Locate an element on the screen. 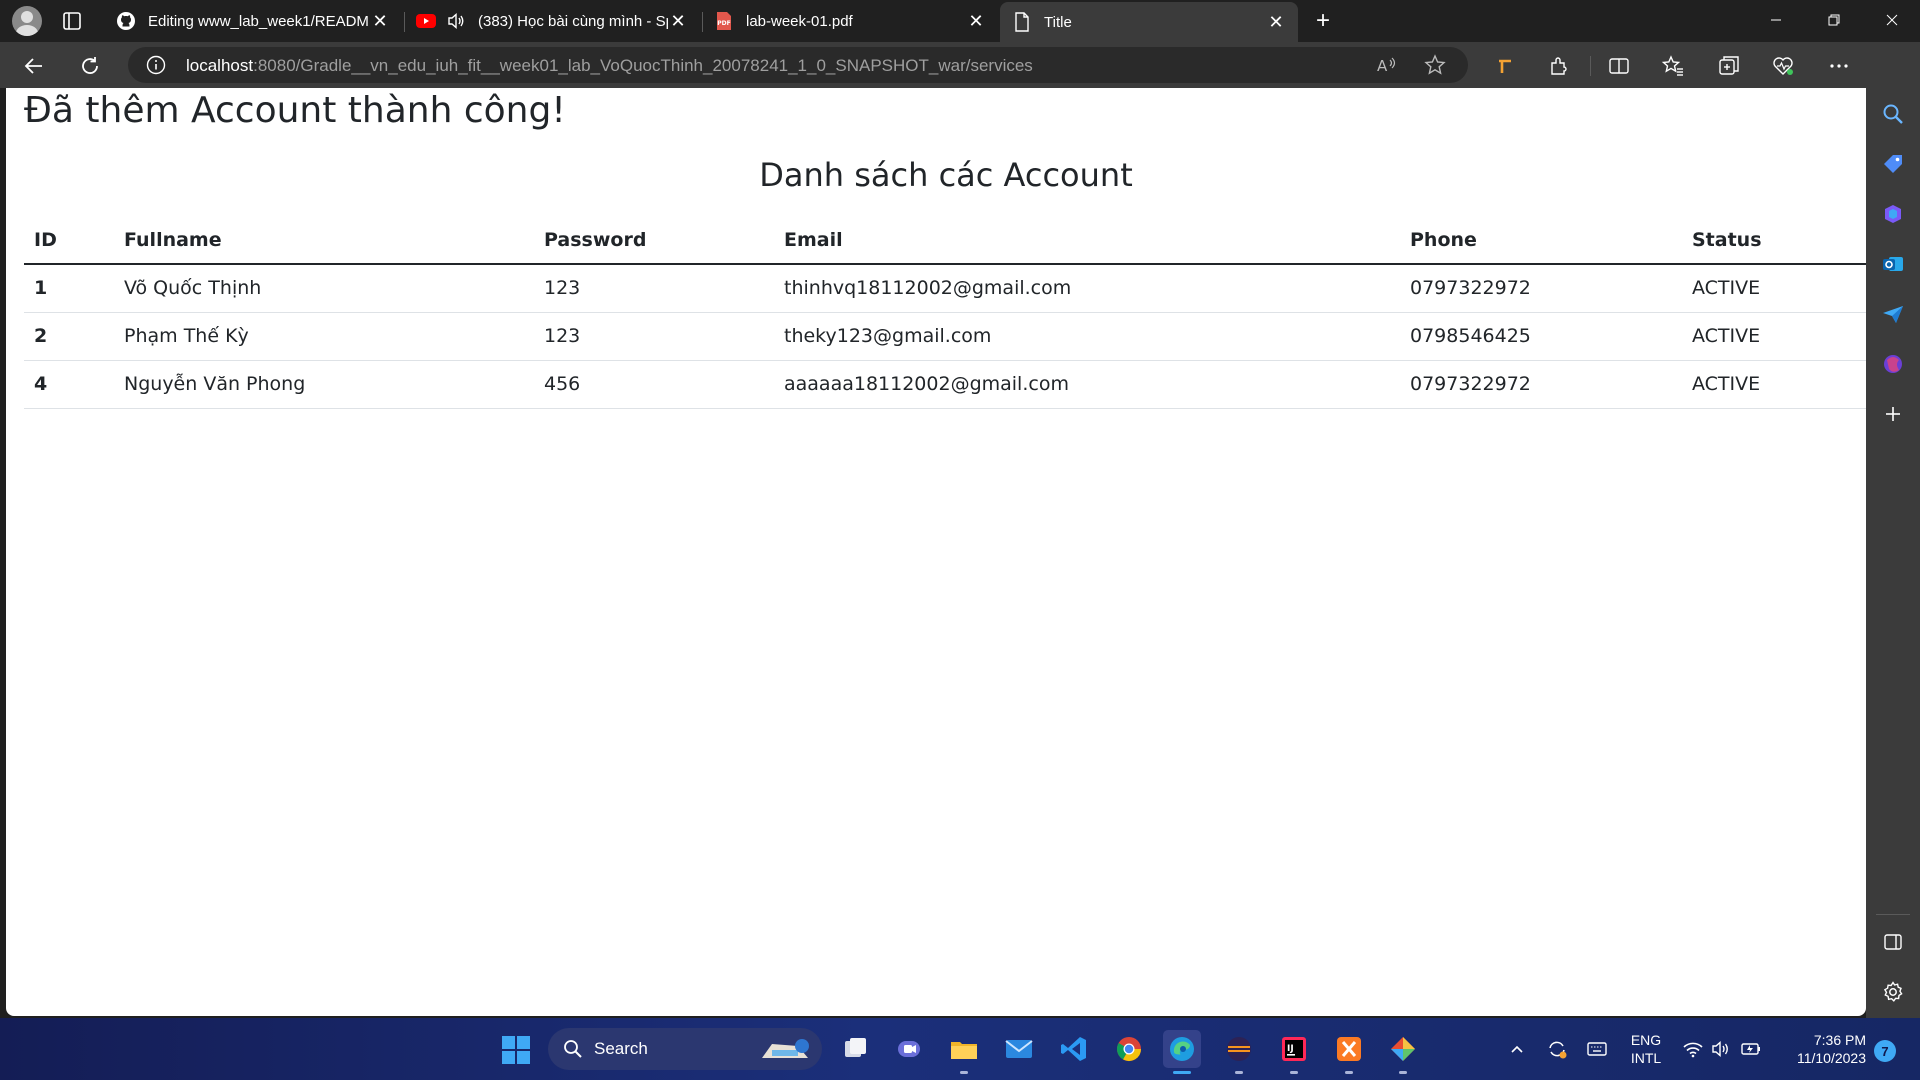  restore-button is located at coordinates (1834, 20).